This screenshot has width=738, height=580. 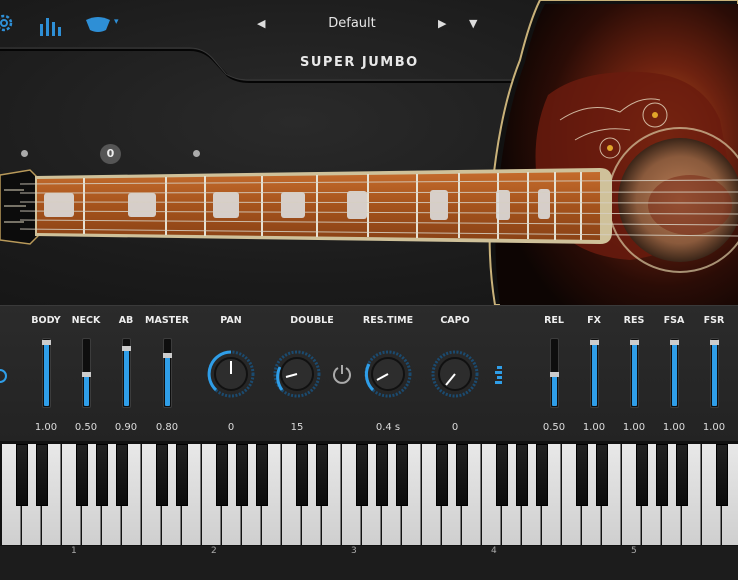 What do you see at coordinates (46, 373) in the screenshot?
I see `slider-body` at bounding box center [46, 373].